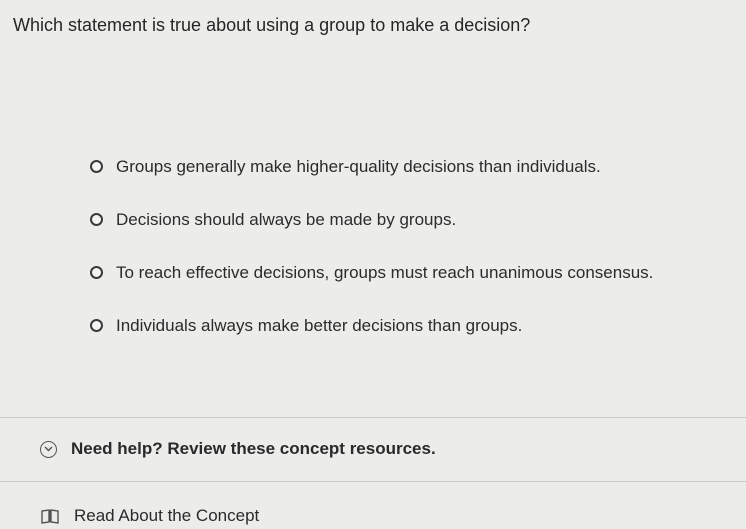 The width and height of the screenshot is (746, 529). I want to click on read-about-concept-label: Read About the Concept, so click(167, 515).